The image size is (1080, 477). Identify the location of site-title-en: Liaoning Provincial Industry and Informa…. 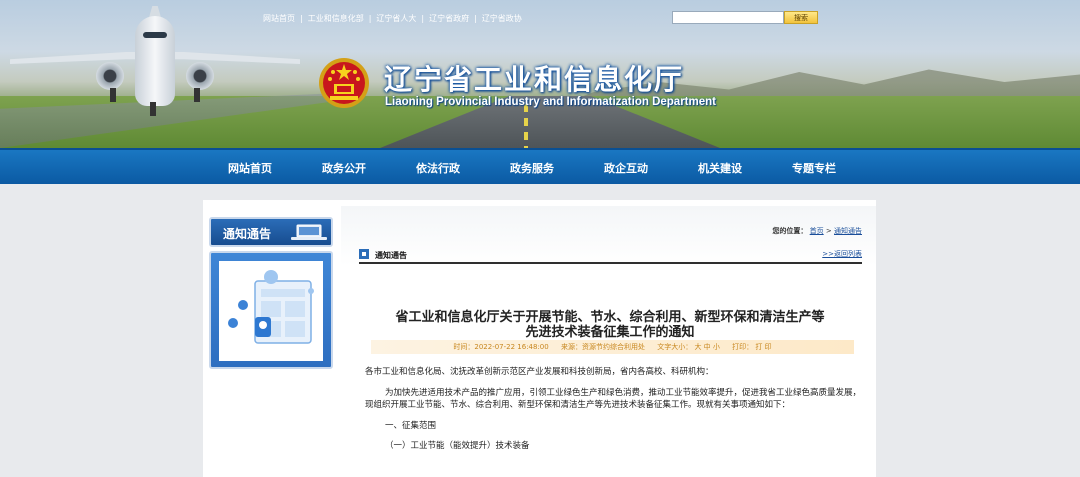
(550, 102).